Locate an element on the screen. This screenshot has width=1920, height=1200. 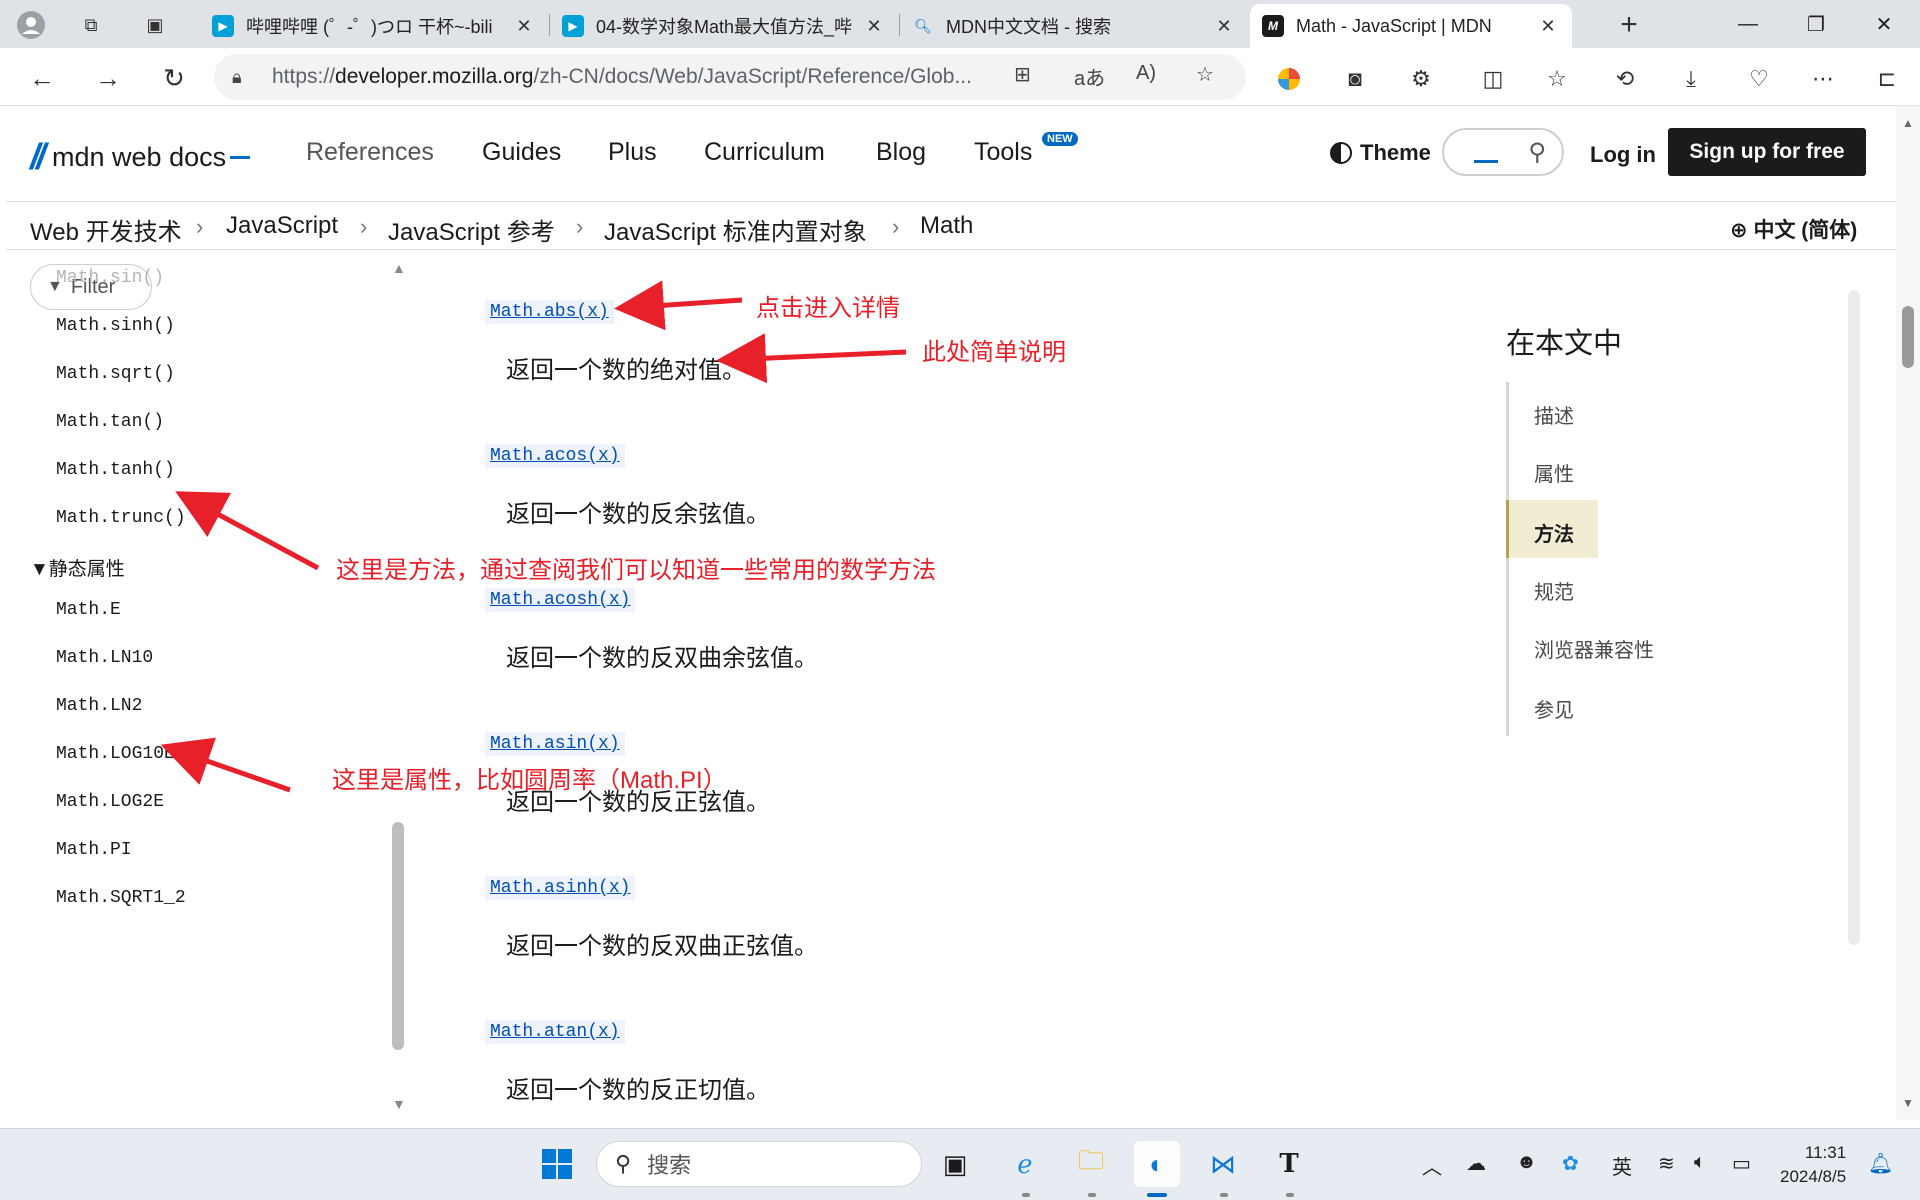
restore-icon: ❐ is located at coordinates (1816, 24).